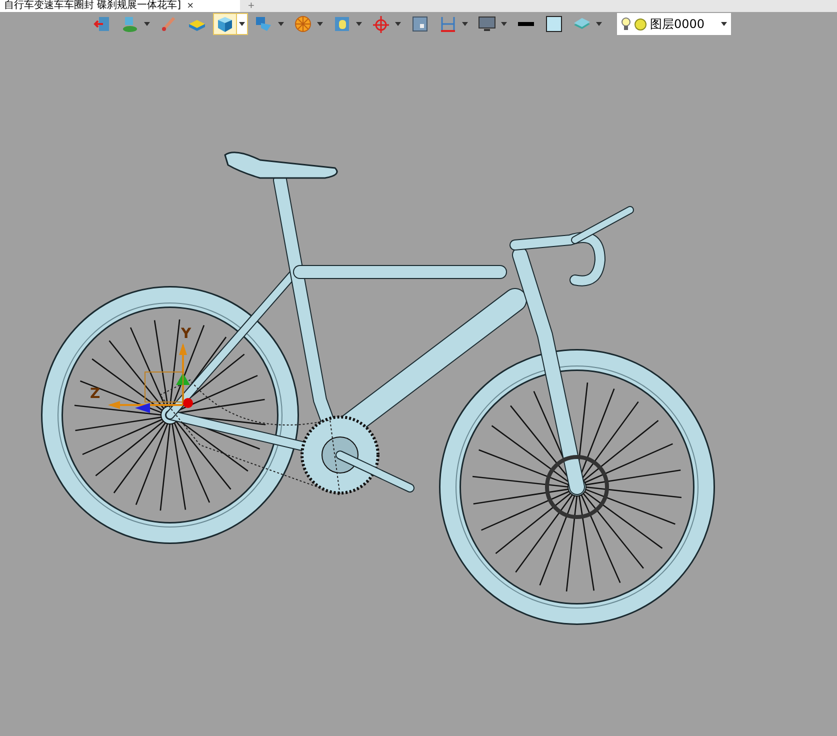 This screenshot has height=736, width=837. I want to click on monitor-icon, so click(487, 24).